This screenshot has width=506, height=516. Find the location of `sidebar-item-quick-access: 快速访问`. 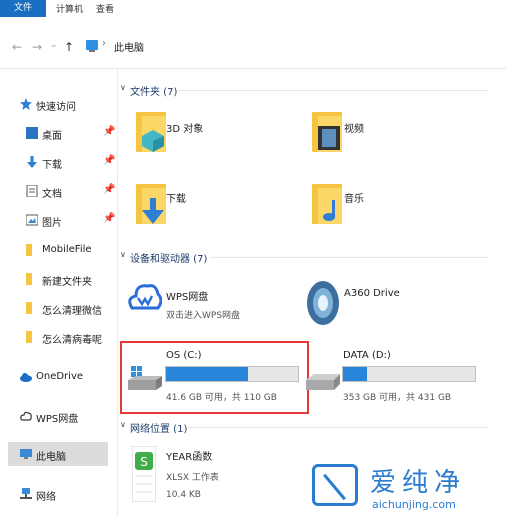

sidebar-item-quick-access: 快速访问 is located at coordinates (59, 104).